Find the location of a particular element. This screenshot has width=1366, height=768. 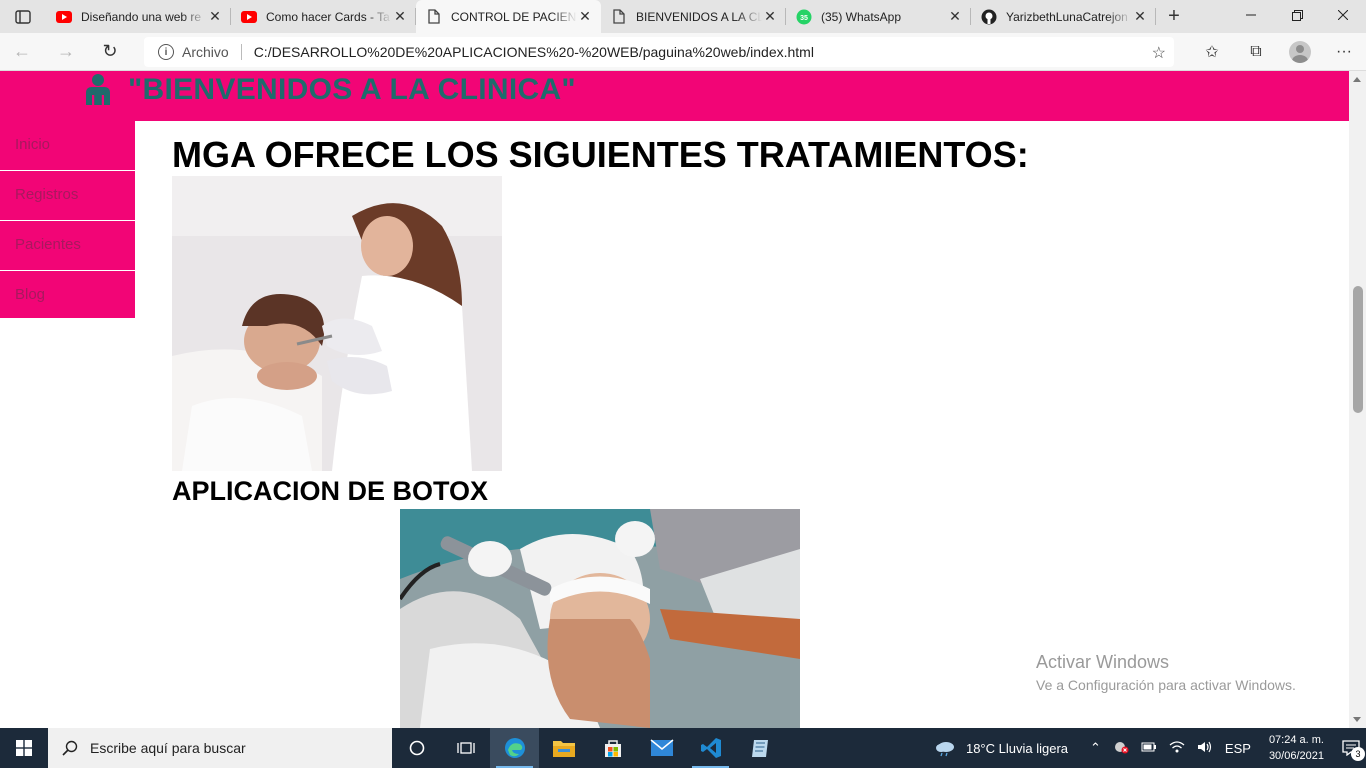

nav-link-pacientes: Pacientes is located at coordinates (67, 246).